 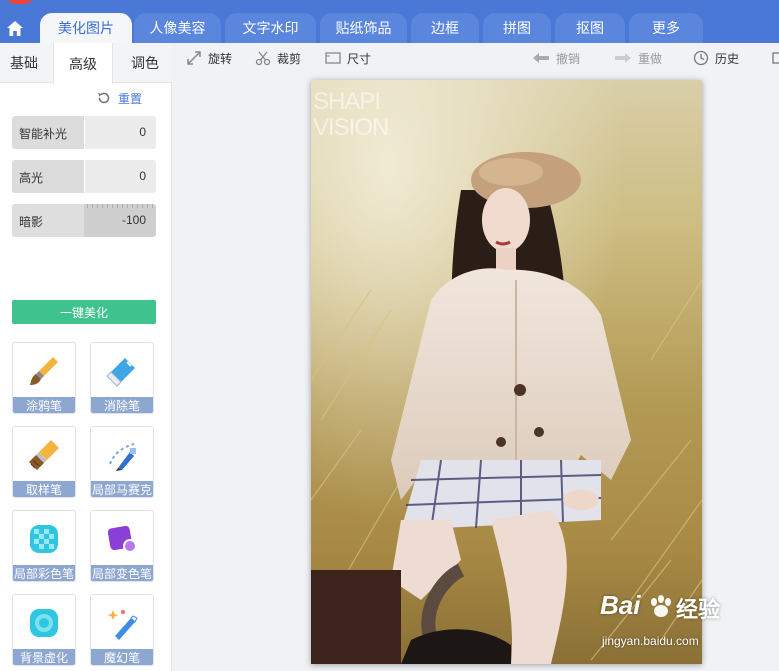 I want to click on slider-label: 暗影, so click(x=31, y=222).